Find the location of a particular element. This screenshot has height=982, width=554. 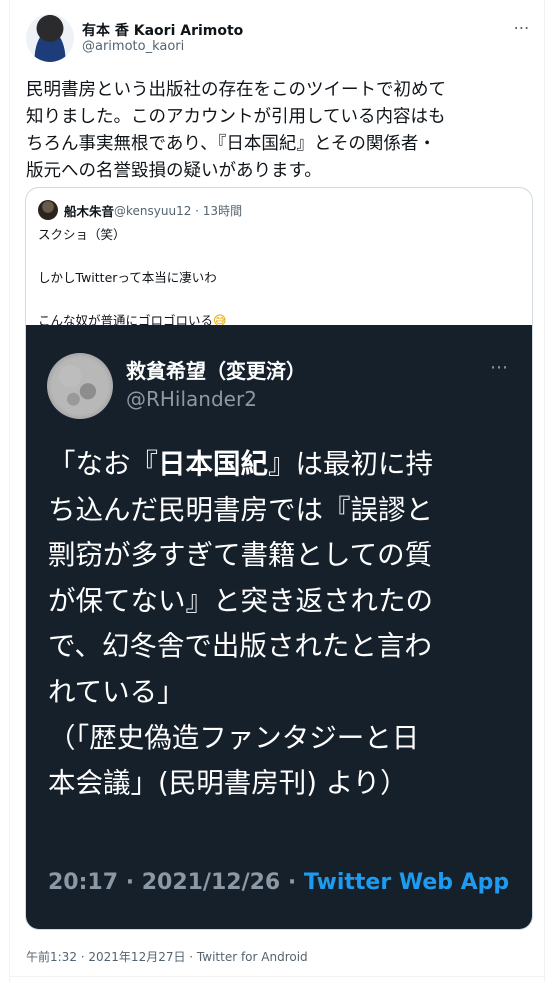

screenshot-footer-time: 20:17 · 2021/12/26 · is located at coordinates (176, 882).